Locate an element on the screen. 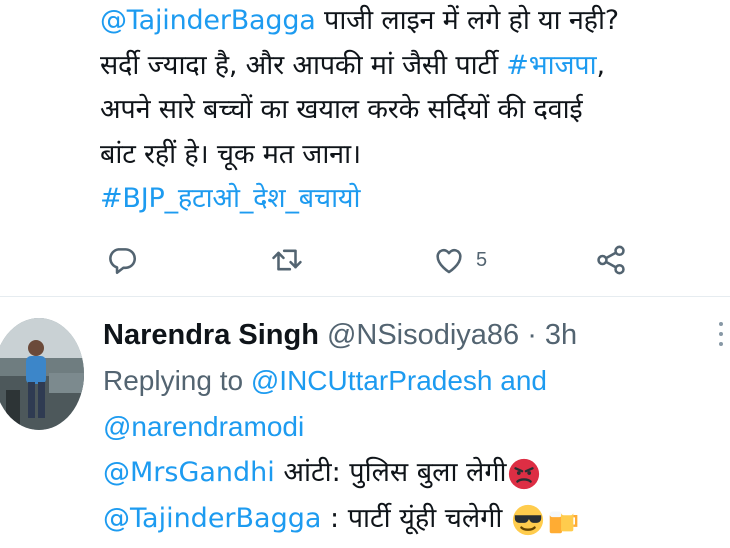 The image size is (730, 548). tweet-2-body-line-2: @TajinderBagga : पार्टी यूंही चलेगी is located at coordinates (413, 519).